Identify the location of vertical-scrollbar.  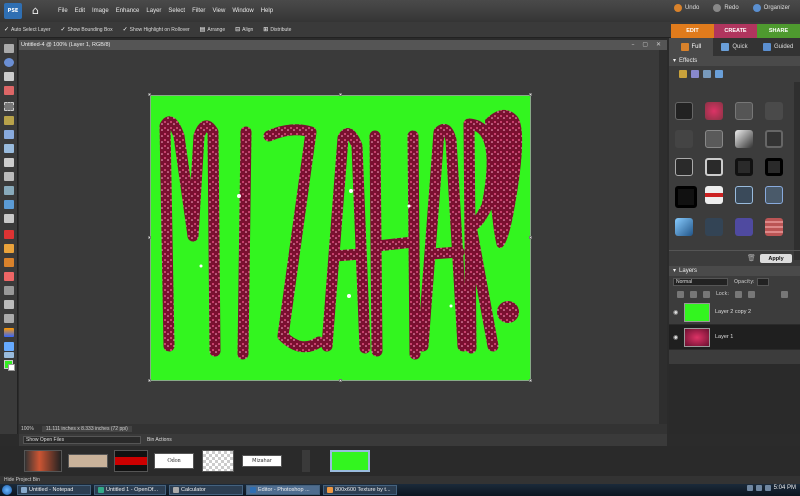
(663, 237).